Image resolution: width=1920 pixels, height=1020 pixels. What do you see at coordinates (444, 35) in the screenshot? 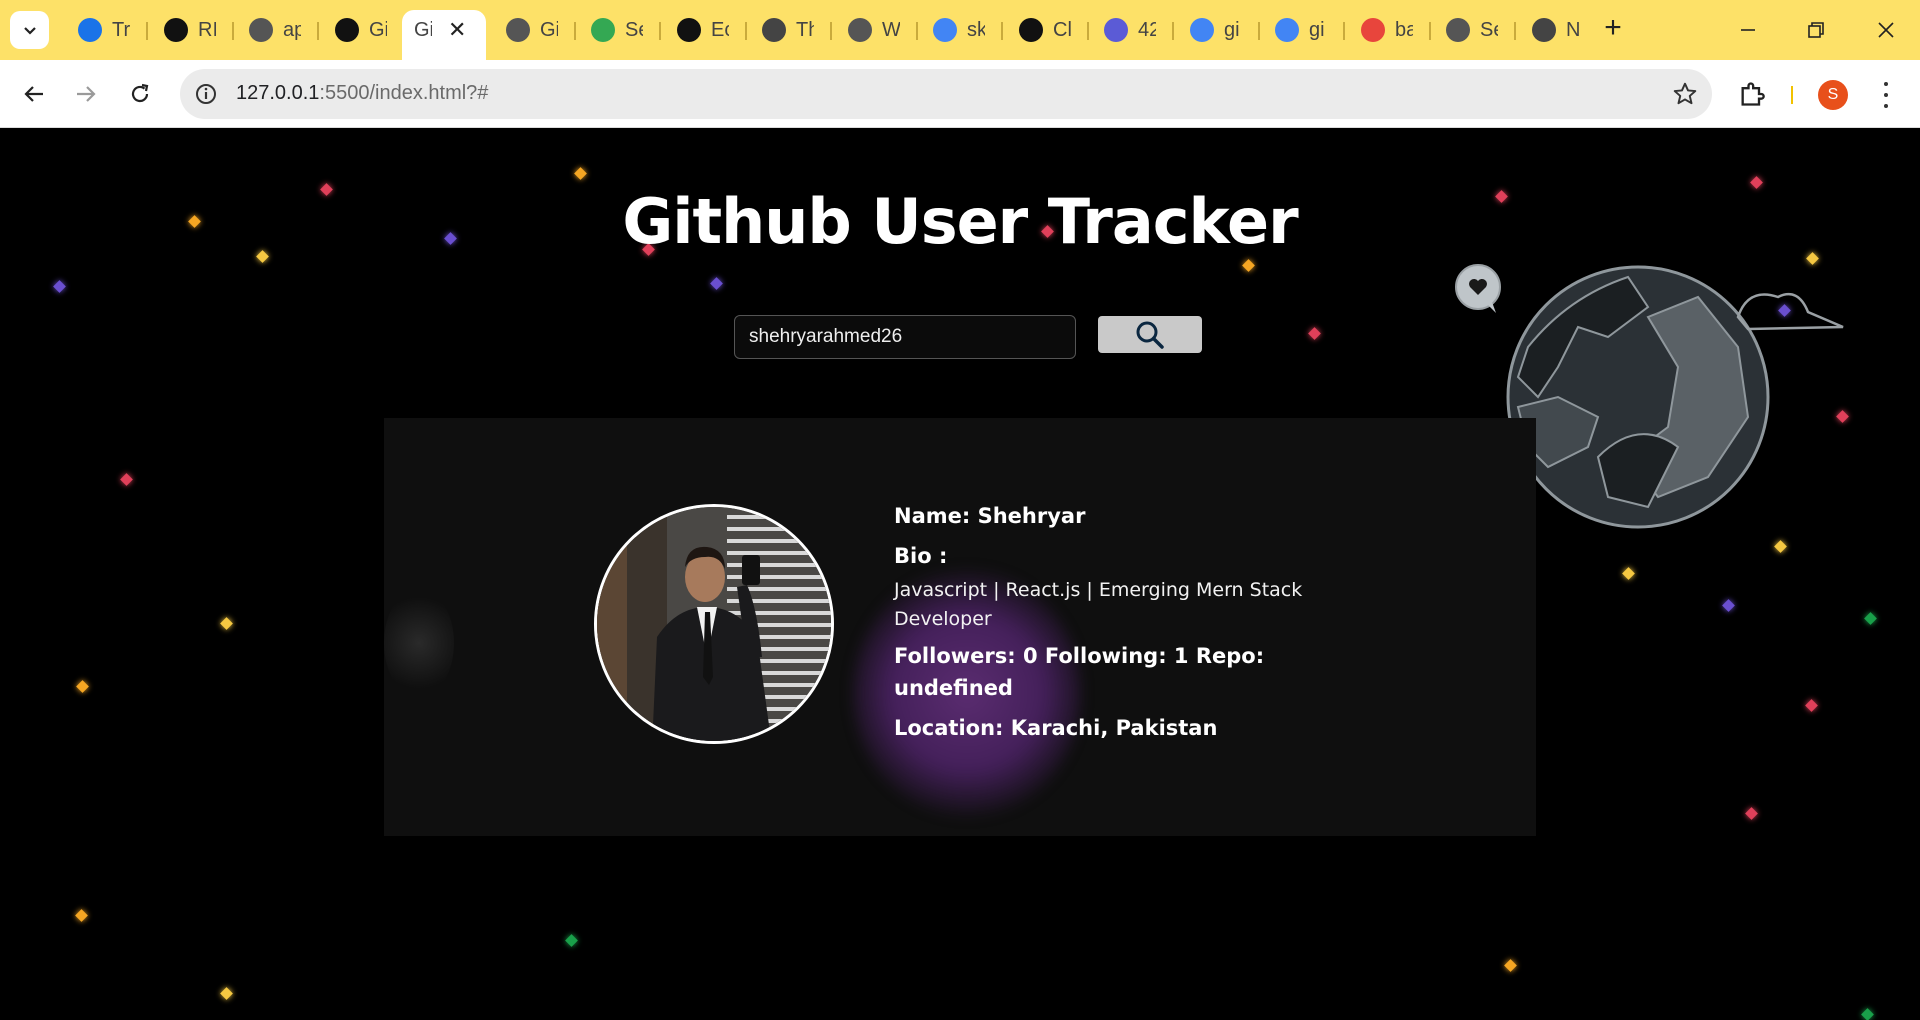
I see `browser-tab: Gi ✕` at bounding box center [444, 35].